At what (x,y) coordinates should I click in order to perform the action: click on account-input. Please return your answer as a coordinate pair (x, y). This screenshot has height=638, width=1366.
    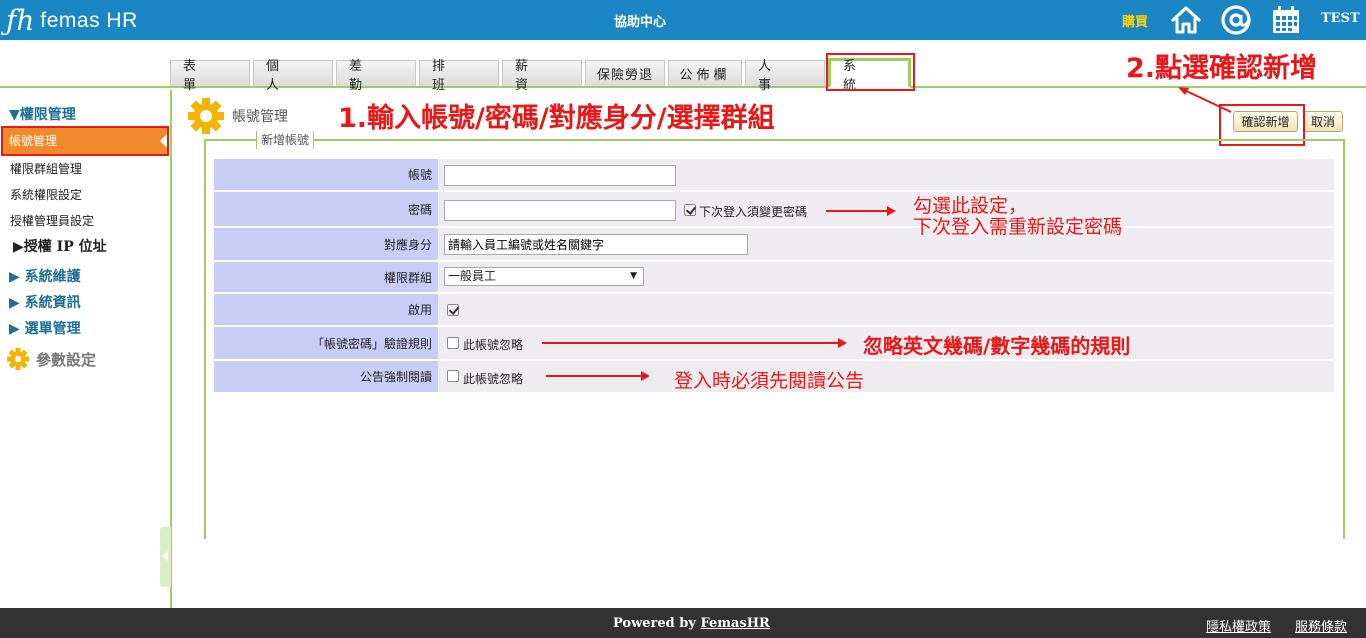
    Looking at the image, I should click on (560, 175).